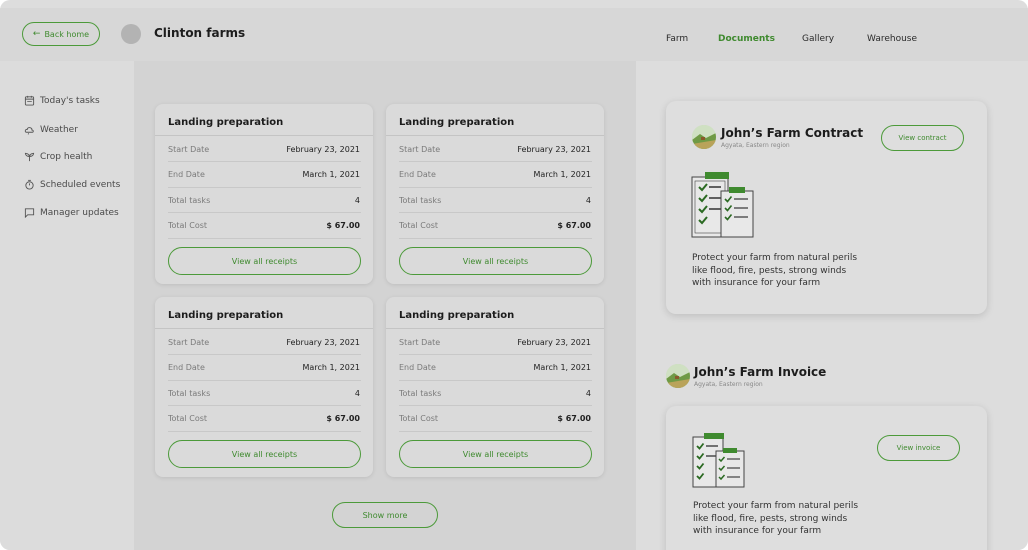 The height and width of the screenshot is (550, 1028). I want to click on nav-gallery: Gallery, so click(818, 39).